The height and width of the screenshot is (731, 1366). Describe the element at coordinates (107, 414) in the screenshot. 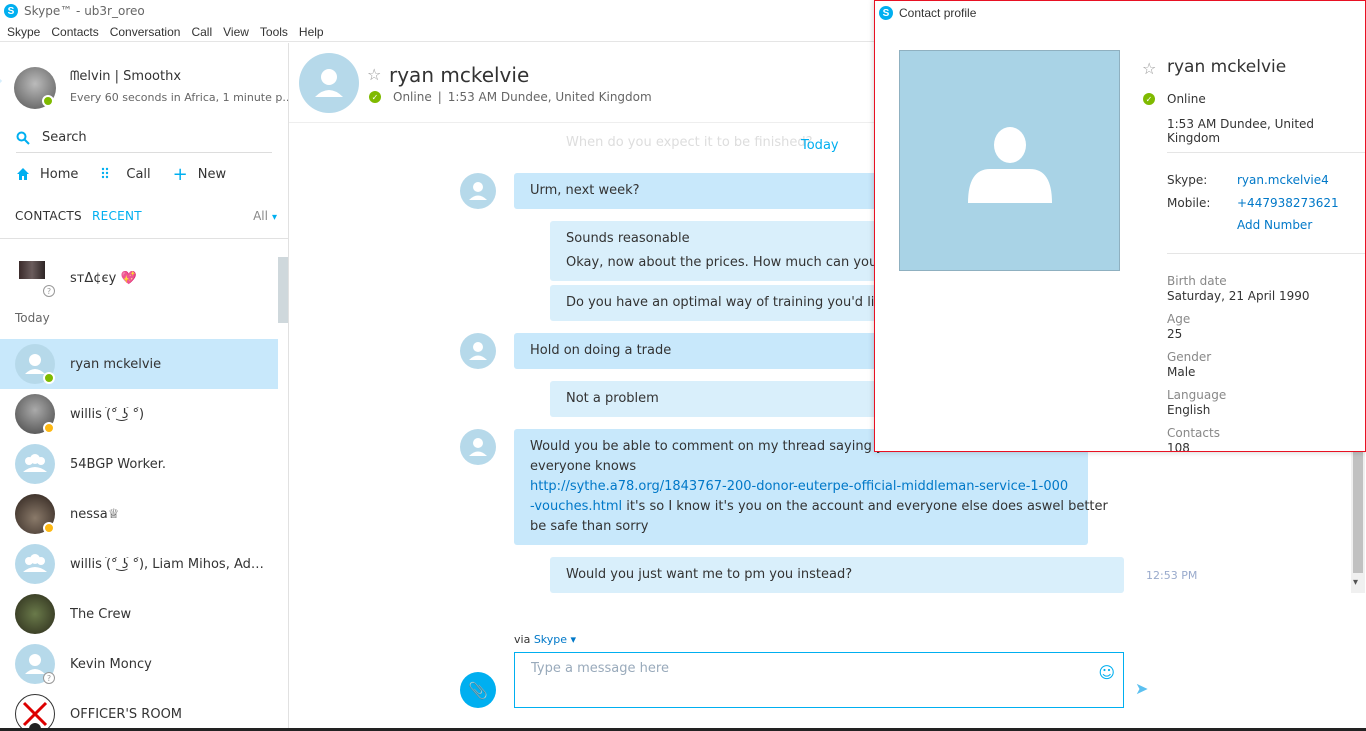

I see `contact-name: willis (͡° ͜ʖ ͡°)` at that location.